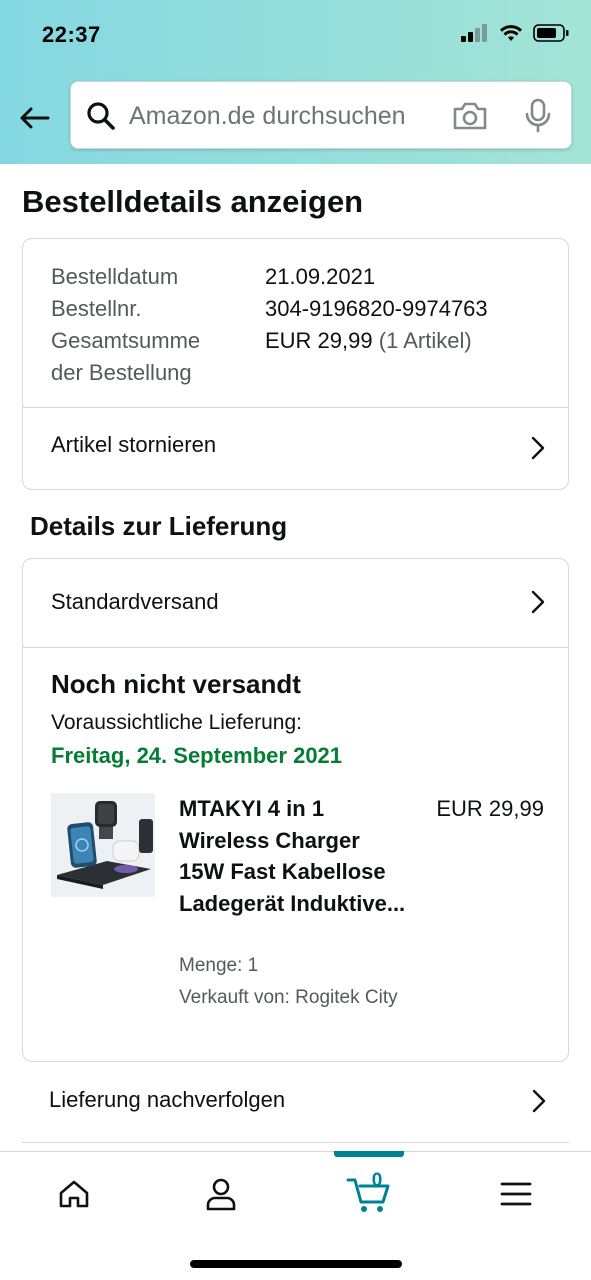 The width and height of the screenshot is (591, 1280). Describe the element at coordinates (176, 684) in the screenshot. I see `shipment-status: Noch nicht versandt` at that location.